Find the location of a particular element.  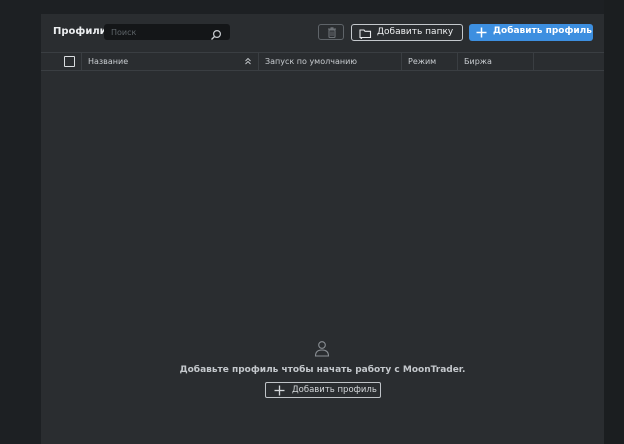

page-title: Профили is located at coordinates (80, 31).